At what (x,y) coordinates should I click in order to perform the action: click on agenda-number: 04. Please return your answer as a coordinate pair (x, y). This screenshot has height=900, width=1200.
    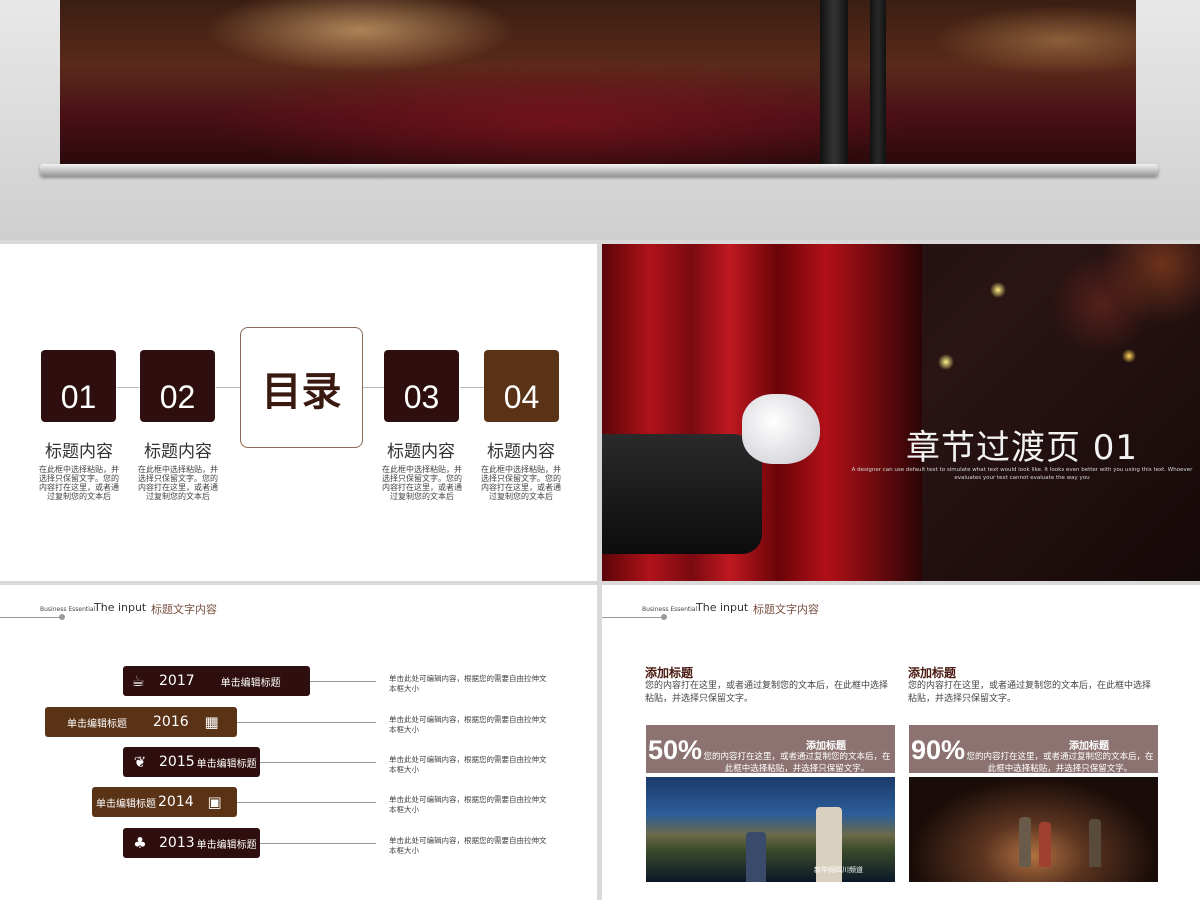
    Looking at the image, I should click on (521, 397).